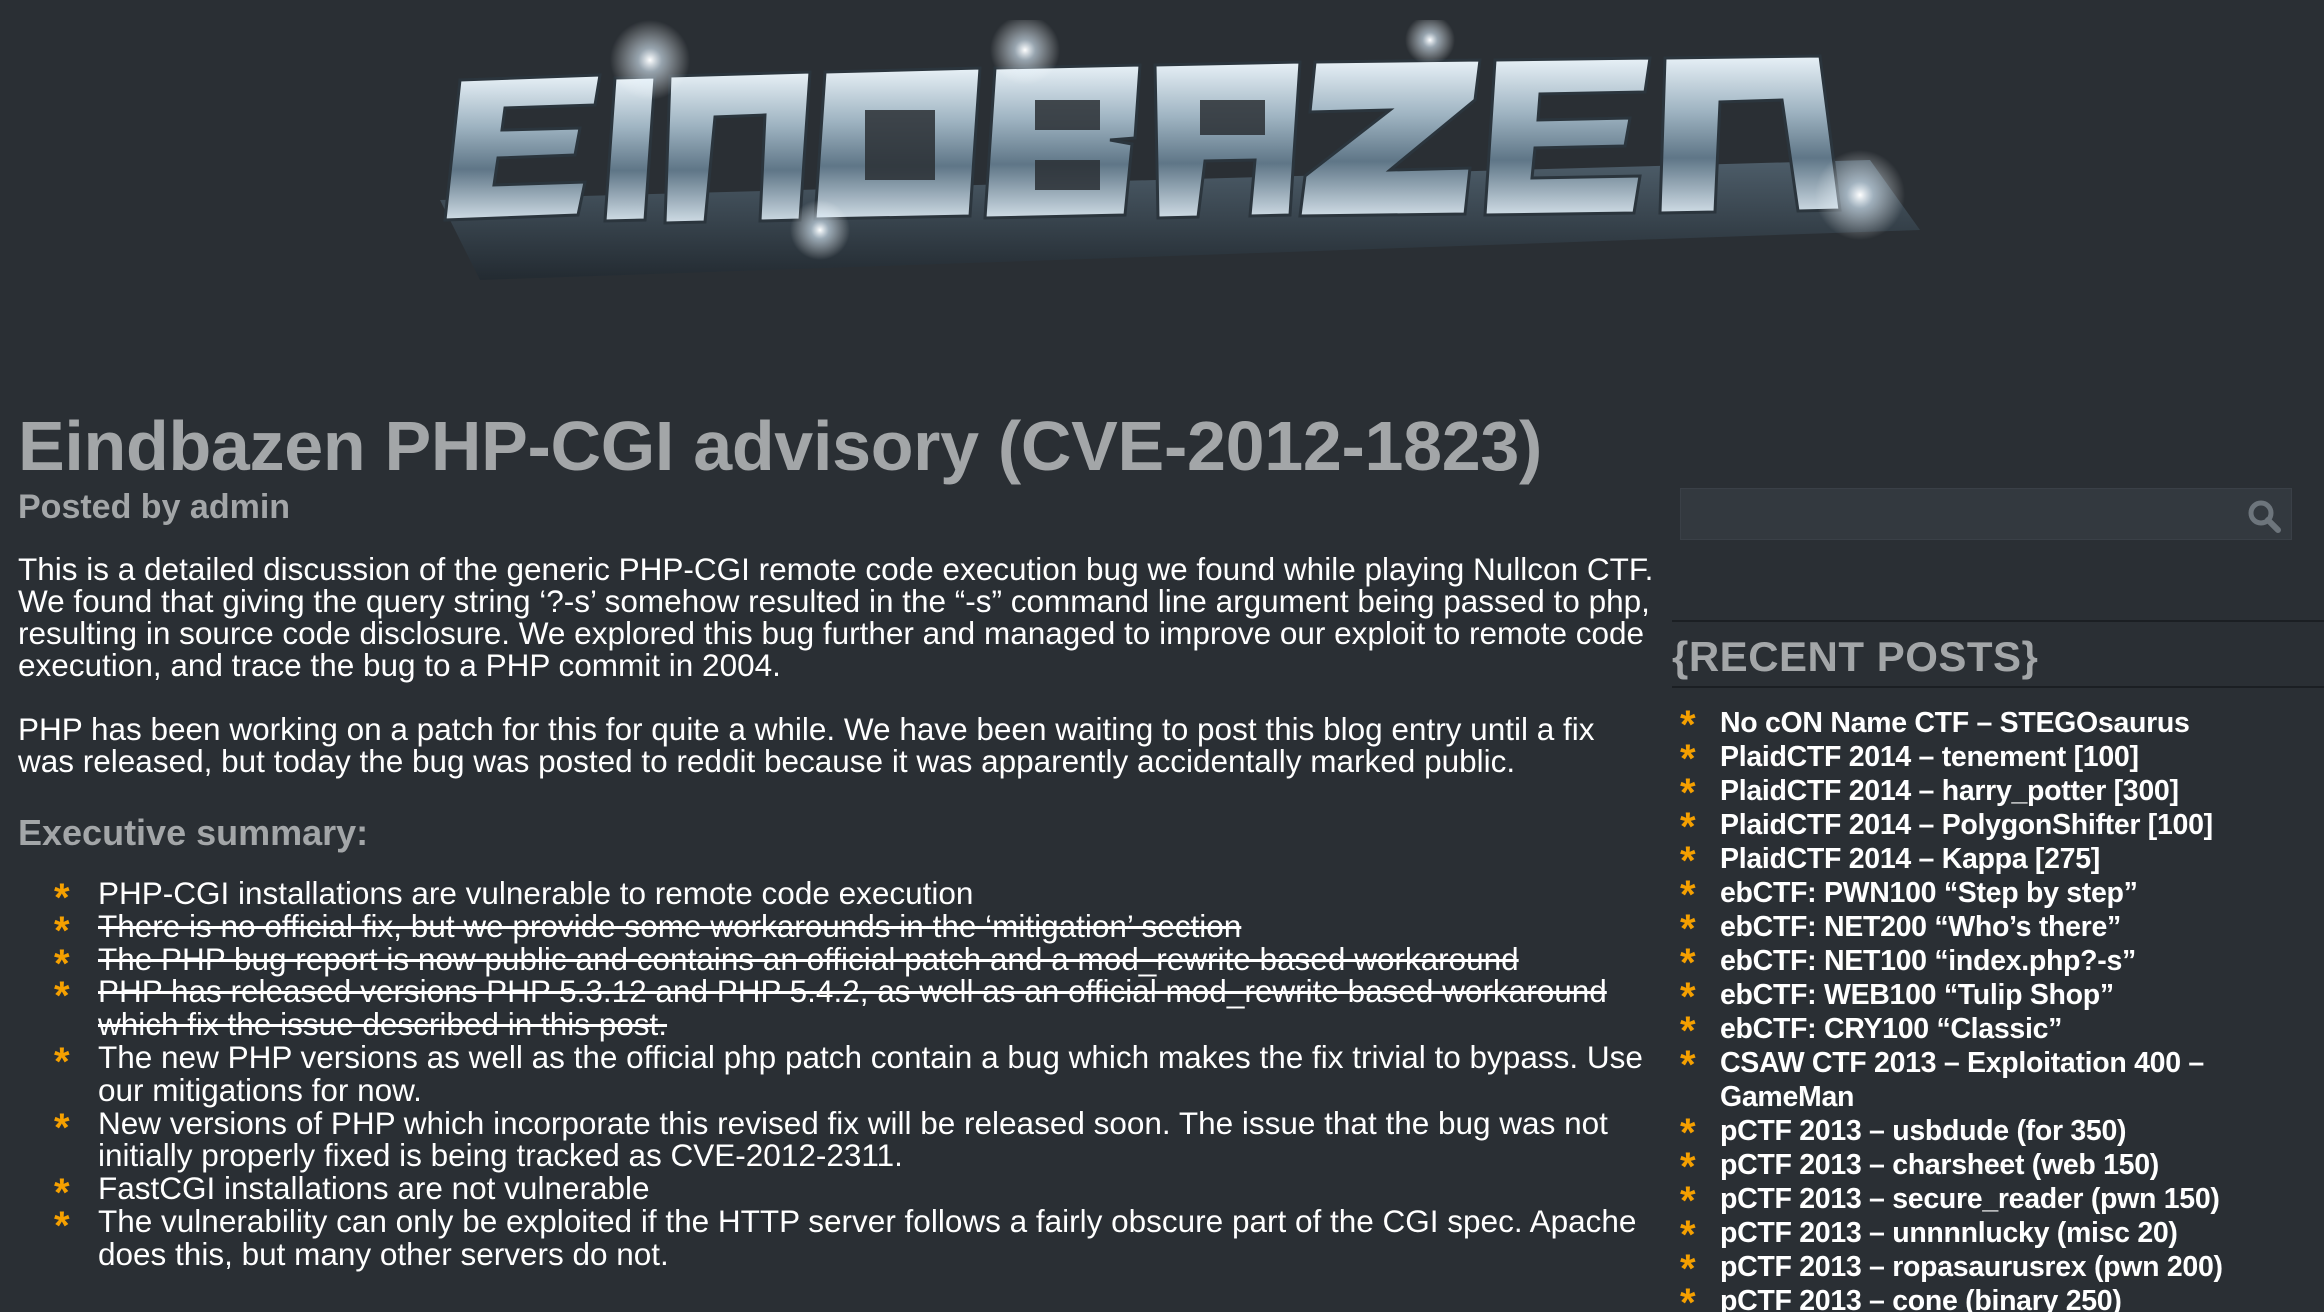 The image size is (2324, 1312). Describe the element at coordinates (1180, 150) in the screenshot. I see `eindbazen-logo-graphic` at that location.